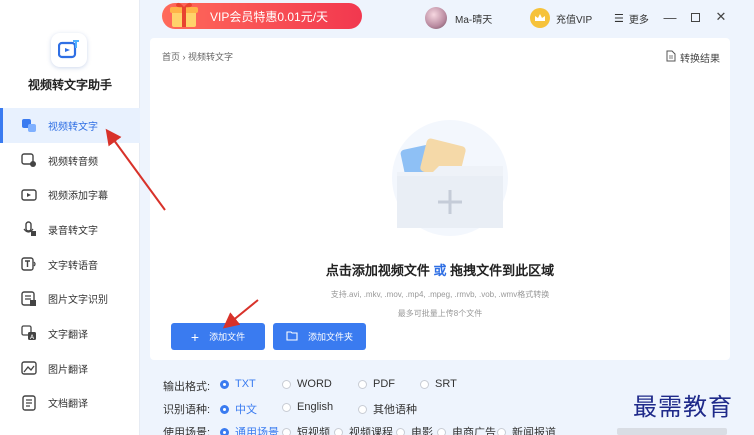 The height and width of the screenshot is (435, 754). I want to click on start-convert-button, so click(672, 431).